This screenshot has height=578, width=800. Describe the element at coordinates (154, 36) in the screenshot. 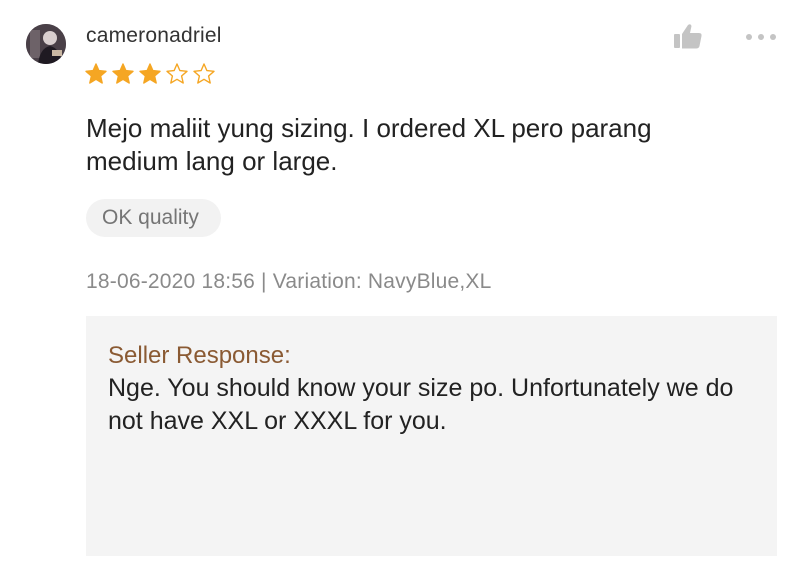

I see `username: cameronadriel` at that location.